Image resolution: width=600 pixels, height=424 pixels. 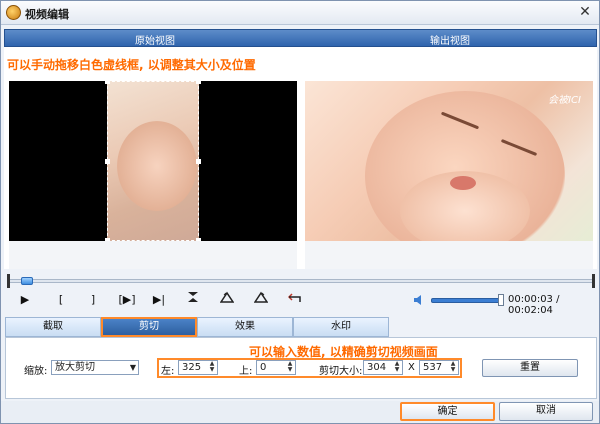 I want to click on edit-tabs: 截取 剪切 效果 水印, so click(x=301, y=327).